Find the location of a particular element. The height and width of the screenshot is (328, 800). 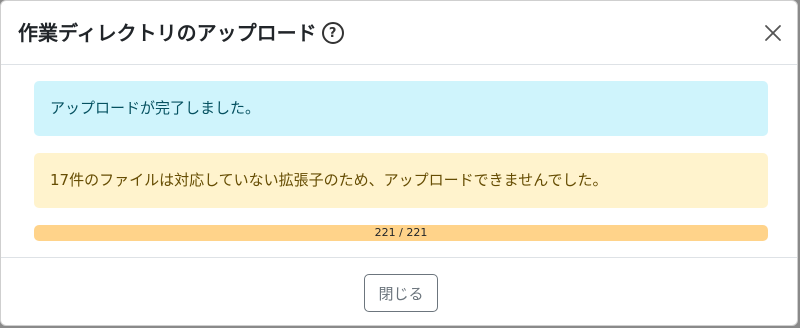

upload-progress-bar: 221 / 221 is located at coordinates (401, 233).